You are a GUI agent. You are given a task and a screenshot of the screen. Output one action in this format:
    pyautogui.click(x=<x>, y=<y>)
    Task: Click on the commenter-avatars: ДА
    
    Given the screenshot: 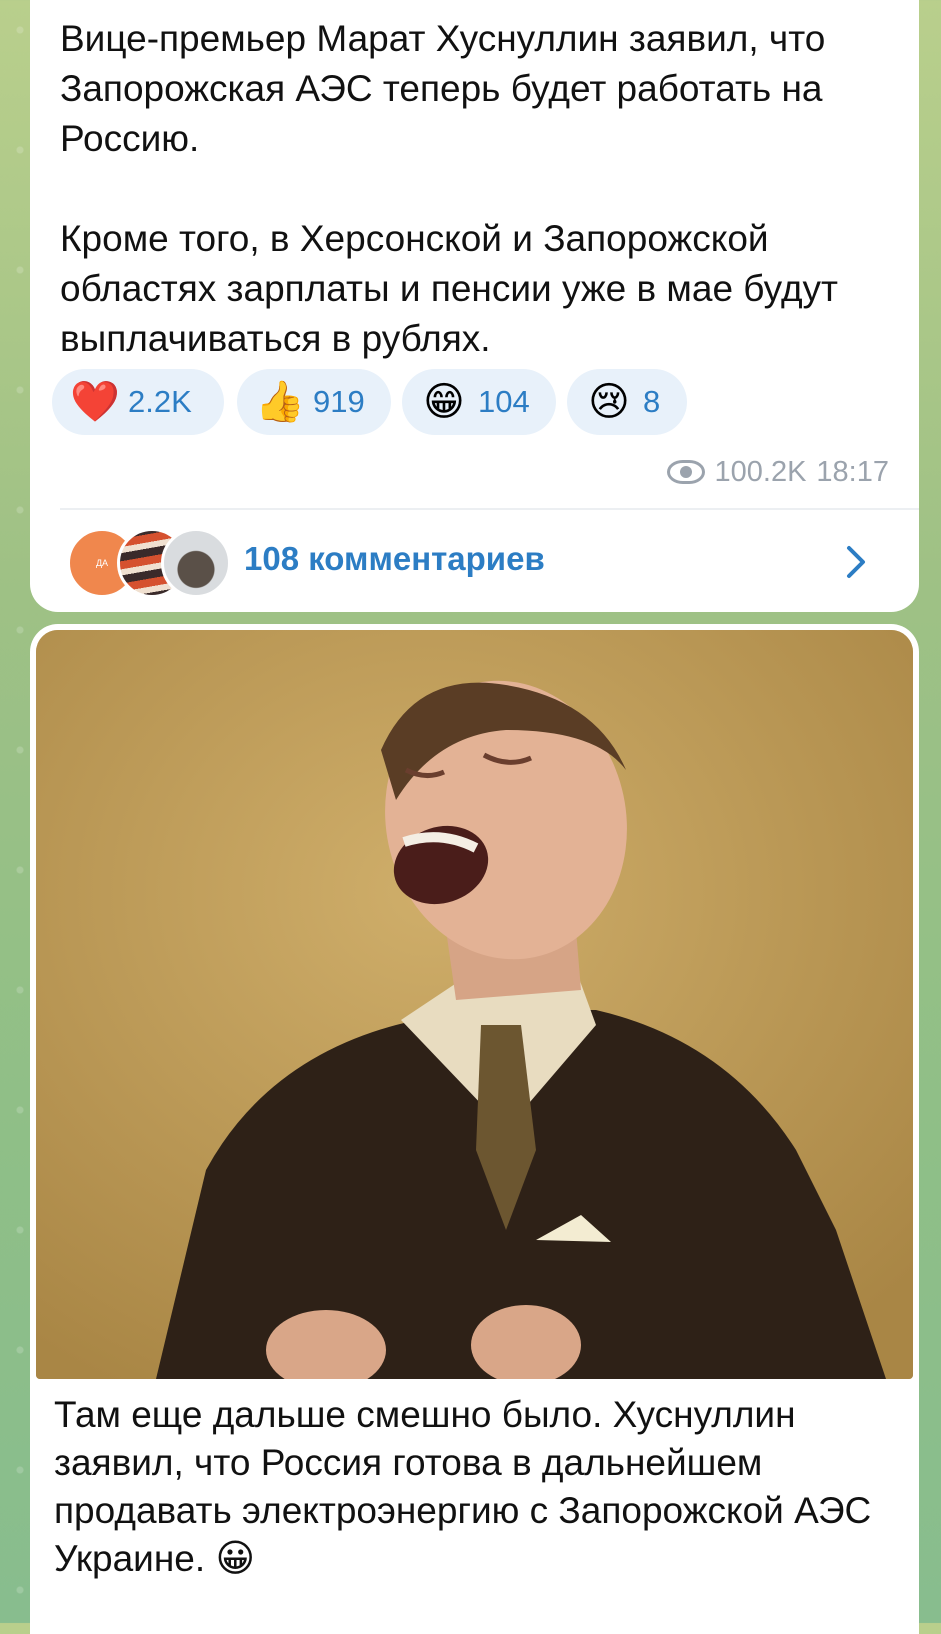 What is the action you would take?
    pyautogui.click(x=149, y=563)
    